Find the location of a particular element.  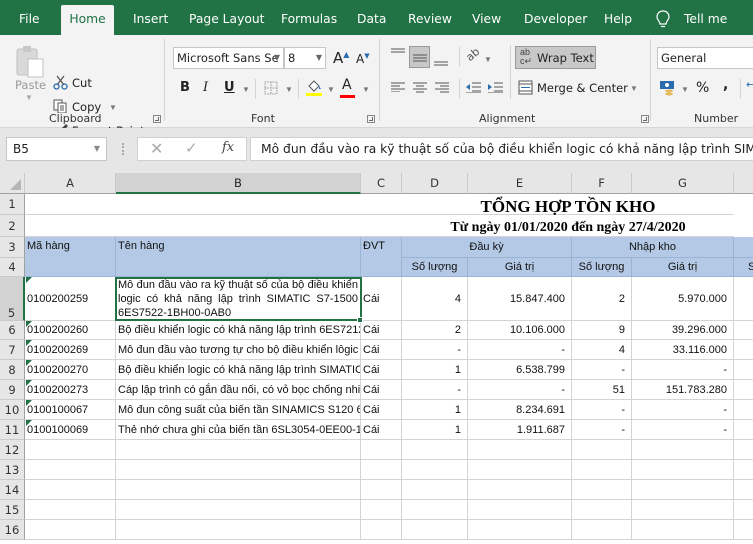

row-header-11: 11 is located at coordinates (12, 430).